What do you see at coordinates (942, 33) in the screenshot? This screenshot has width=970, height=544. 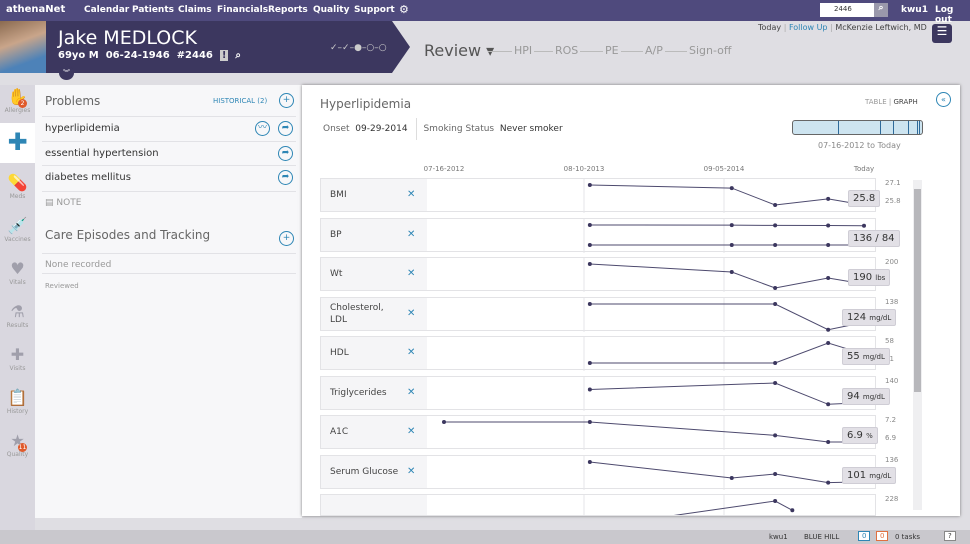 I see `menu-icon: ☰` at bounding box center [942, 33].